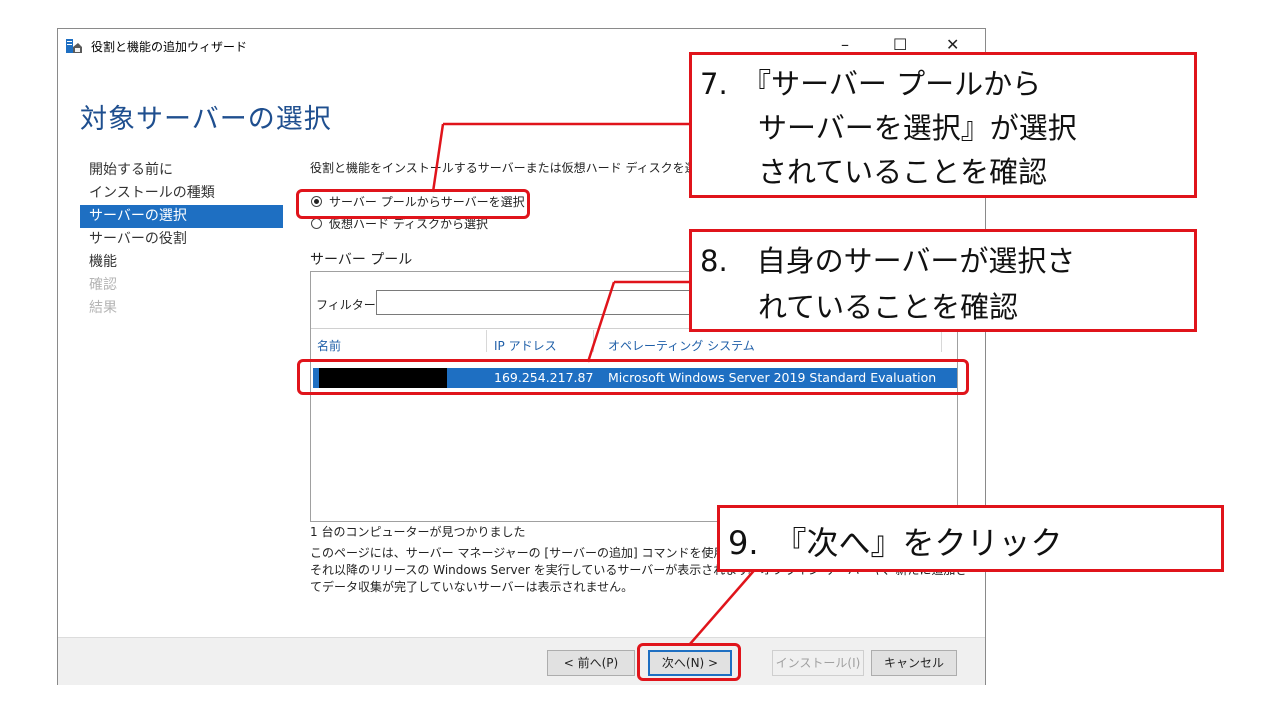 The image size is (1280, 720). I want to click on annotation-line: サーバーを選択』が選択, so click(917, 128).